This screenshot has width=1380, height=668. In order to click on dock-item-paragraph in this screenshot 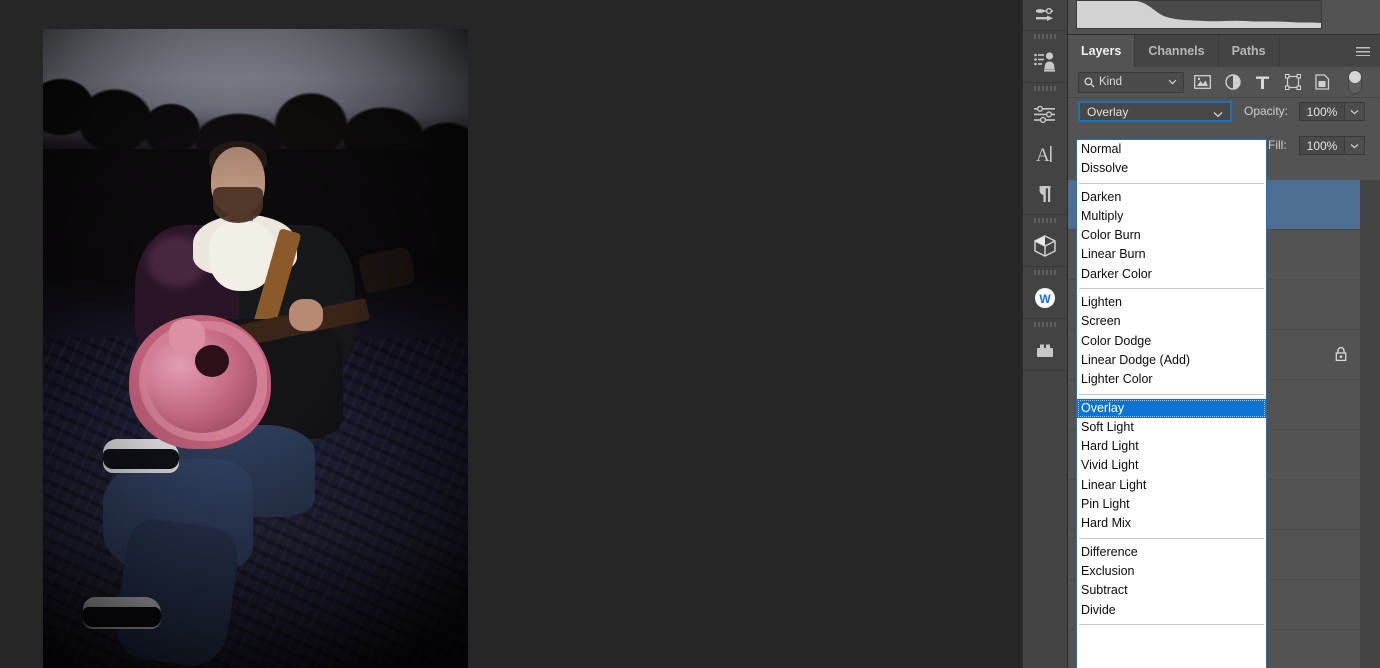, I will do `click(1045, 194)`.